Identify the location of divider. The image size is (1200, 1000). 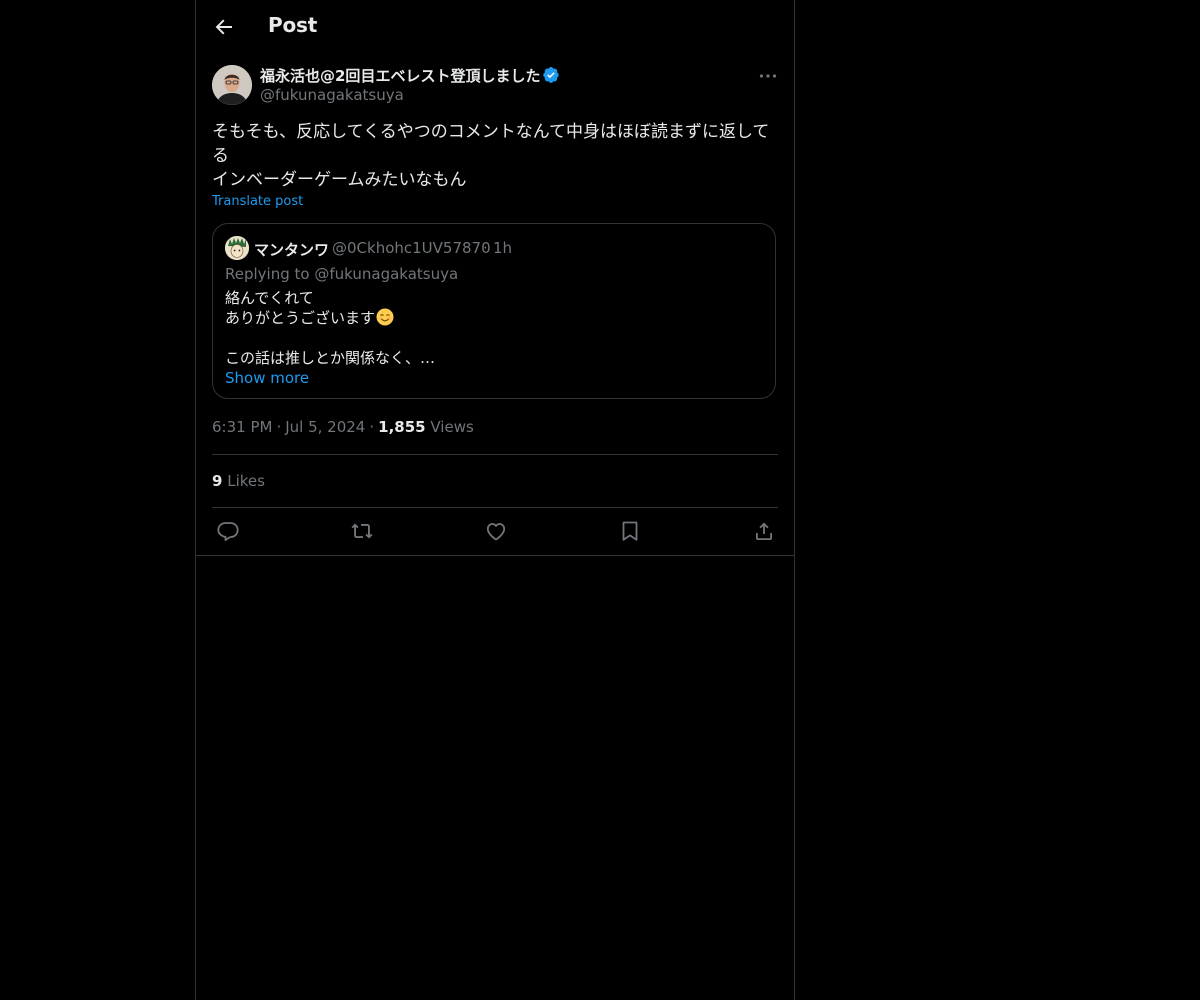
(495, 454).